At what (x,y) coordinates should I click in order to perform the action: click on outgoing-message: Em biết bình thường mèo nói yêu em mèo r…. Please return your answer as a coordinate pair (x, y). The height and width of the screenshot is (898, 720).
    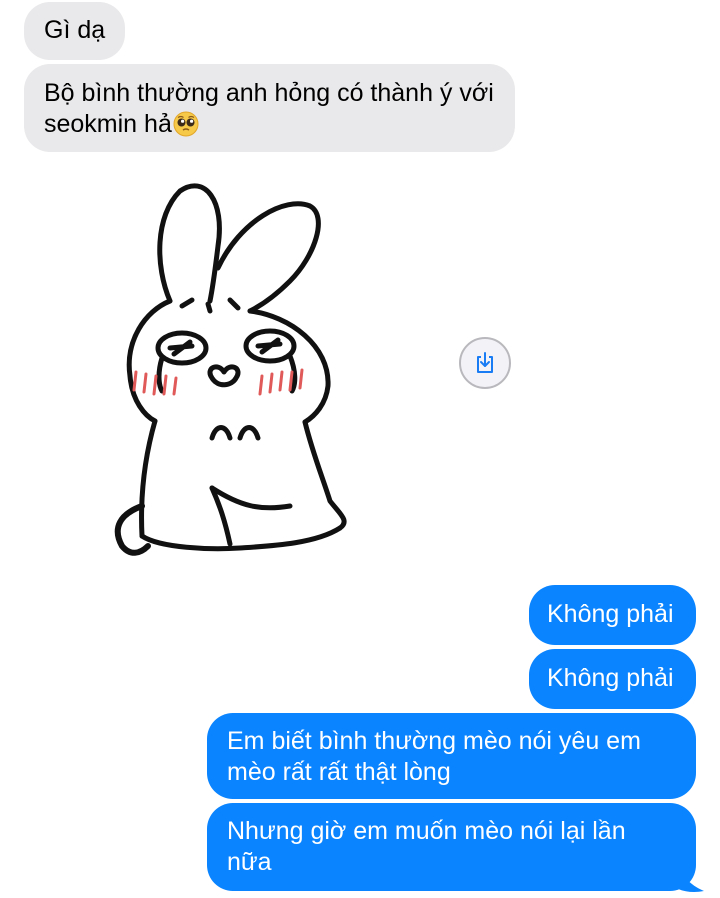
    Looking at the image, I should click on (451, 756).